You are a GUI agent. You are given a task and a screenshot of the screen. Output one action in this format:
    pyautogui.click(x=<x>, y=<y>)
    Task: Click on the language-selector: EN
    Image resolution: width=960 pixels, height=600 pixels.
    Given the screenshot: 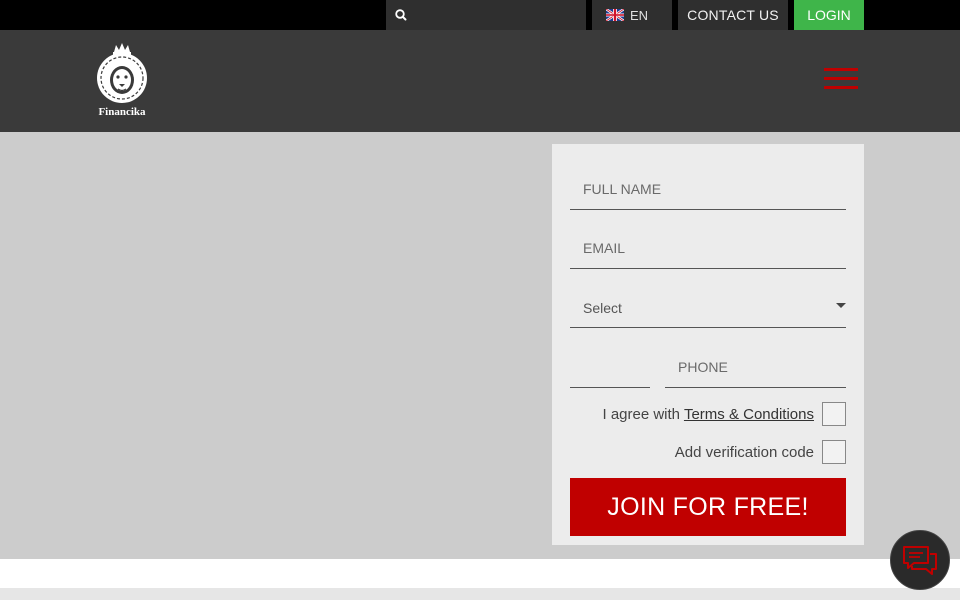 What is the action you would take?
    pyautogui.click(x=632, y=15)
    